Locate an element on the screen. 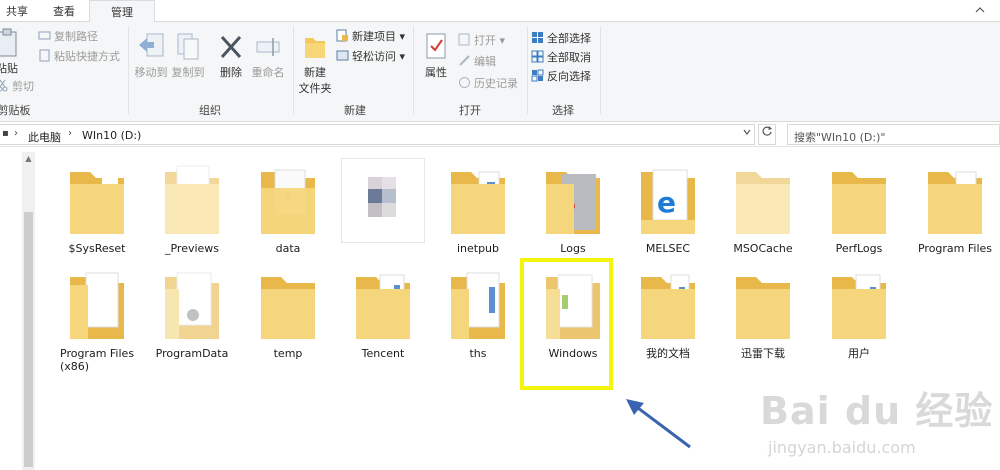  nav-scrollbar: ▲ is located at coordinates (28, 311).